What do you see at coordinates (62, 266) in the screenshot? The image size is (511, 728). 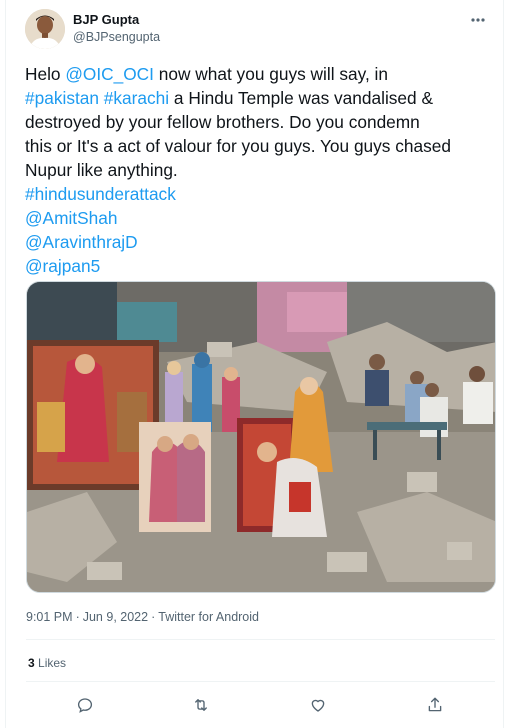 I see `mention-link: @rajpan5` at bounding box center [62, 266].